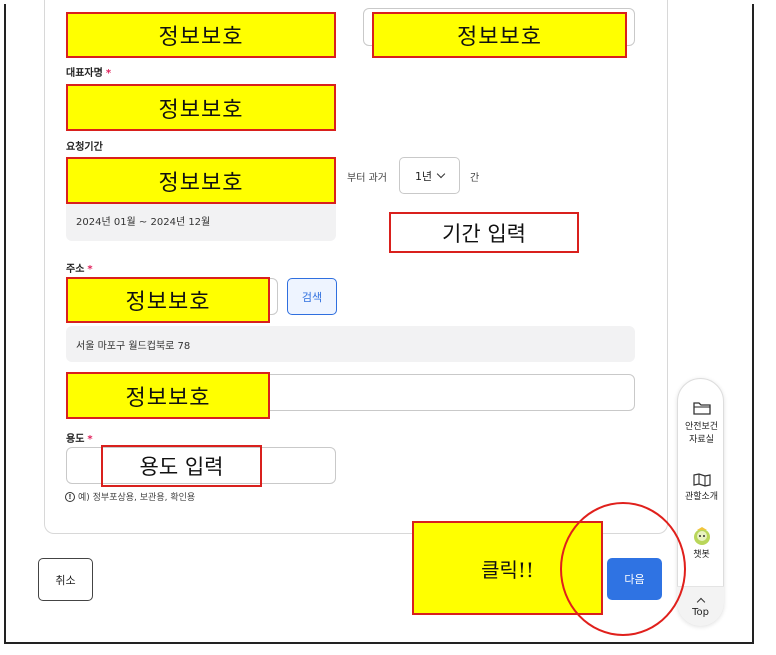  What do you see at coordinates (70, 496) in the screenshot?
I see `info-icon: !` at bounding box center [70, 496].